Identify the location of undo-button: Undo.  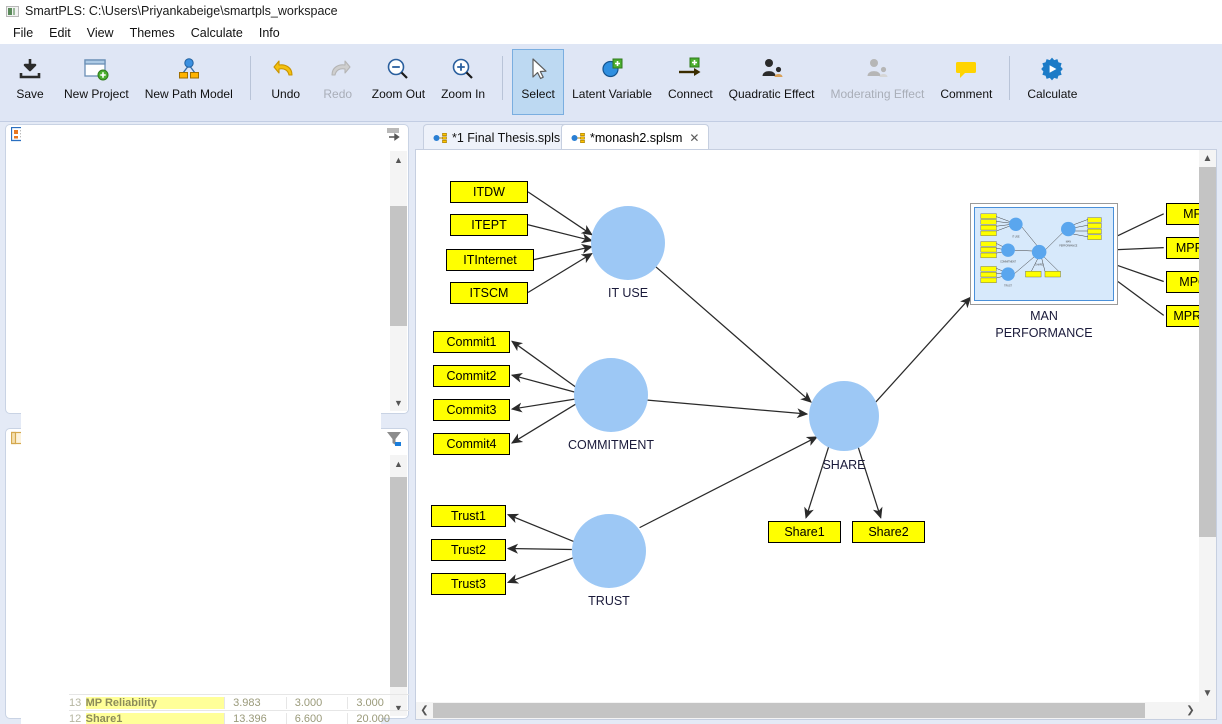
(286, 82).